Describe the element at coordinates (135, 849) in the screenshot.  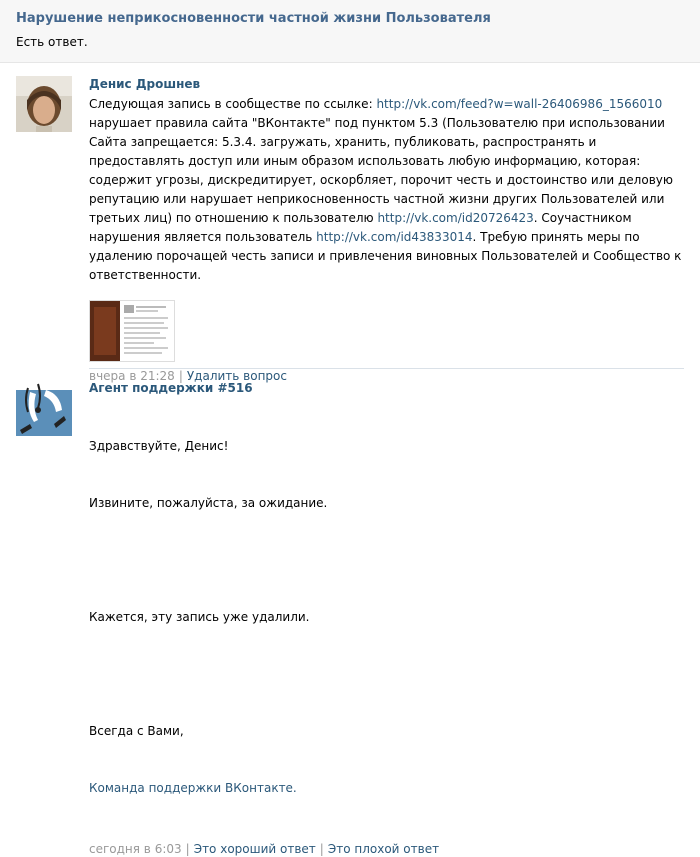
I see `answer-timestamp: сегодня в 6:03` at that location.